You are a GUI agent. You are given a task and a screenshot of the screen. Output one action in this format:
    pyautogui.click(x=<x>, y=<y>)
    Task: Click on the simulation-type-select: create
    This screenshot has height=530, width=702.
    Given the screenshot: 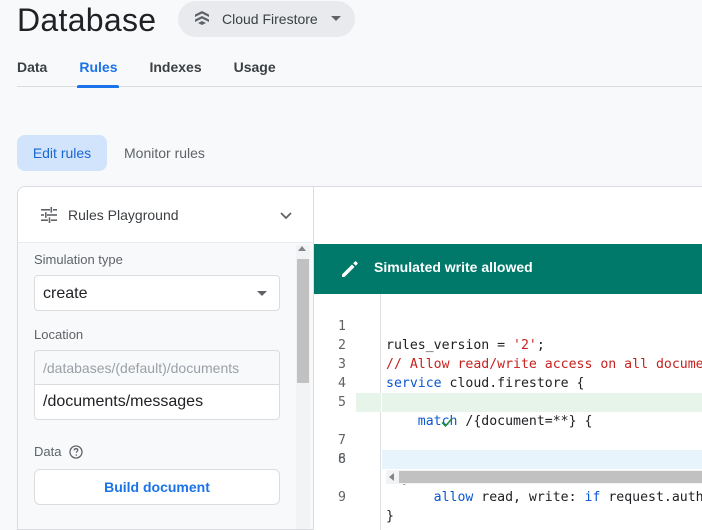 What is the action you would take?
    pyautogui.click(x=157, y=293)
    